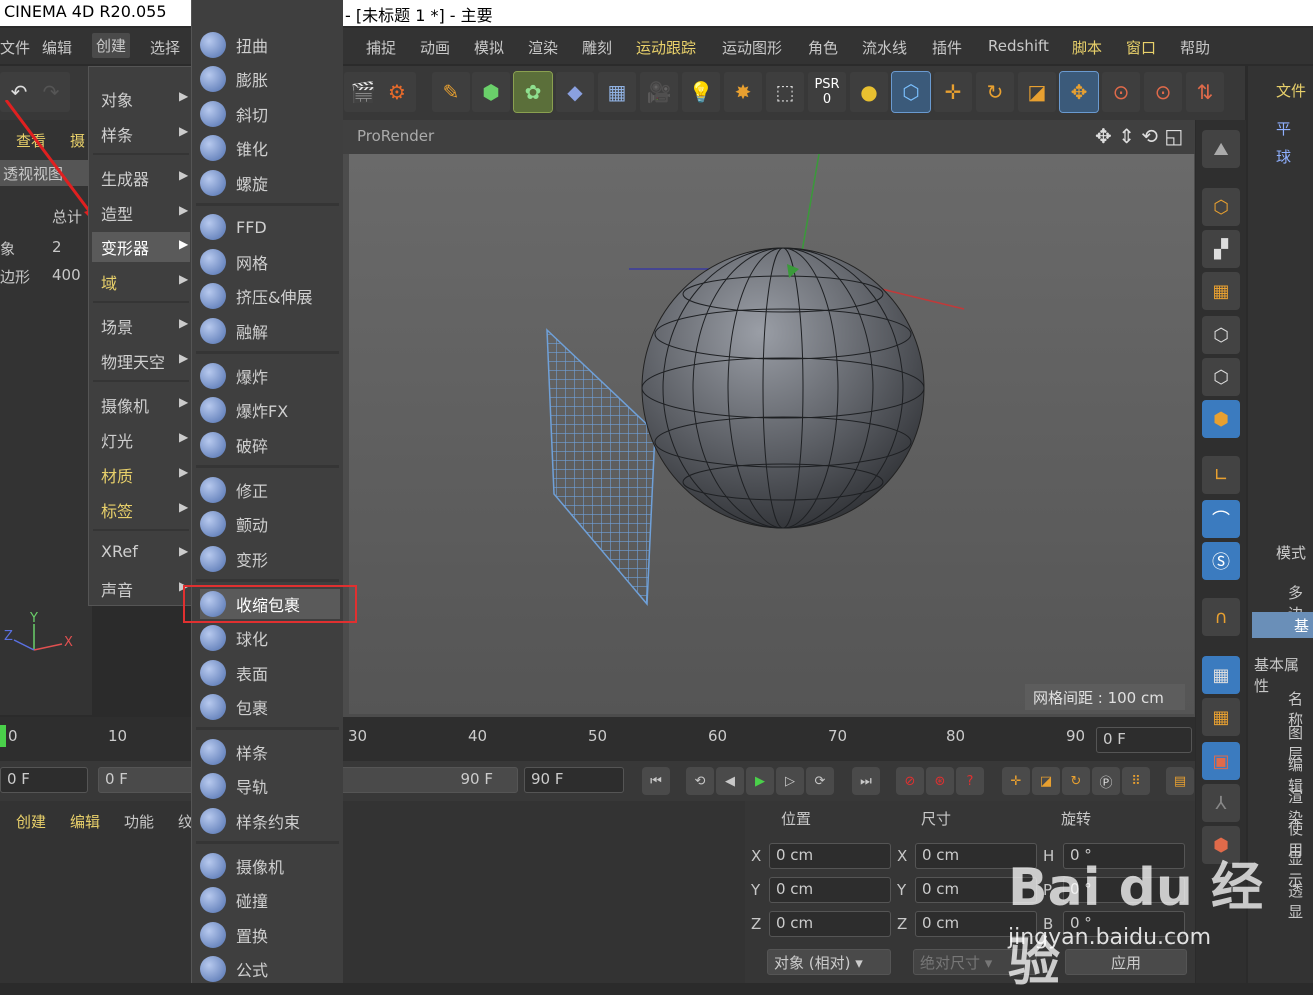 This screenshot has height=995, width=1313. I want to click on camera-icon: 🎥, so click(659, 92).